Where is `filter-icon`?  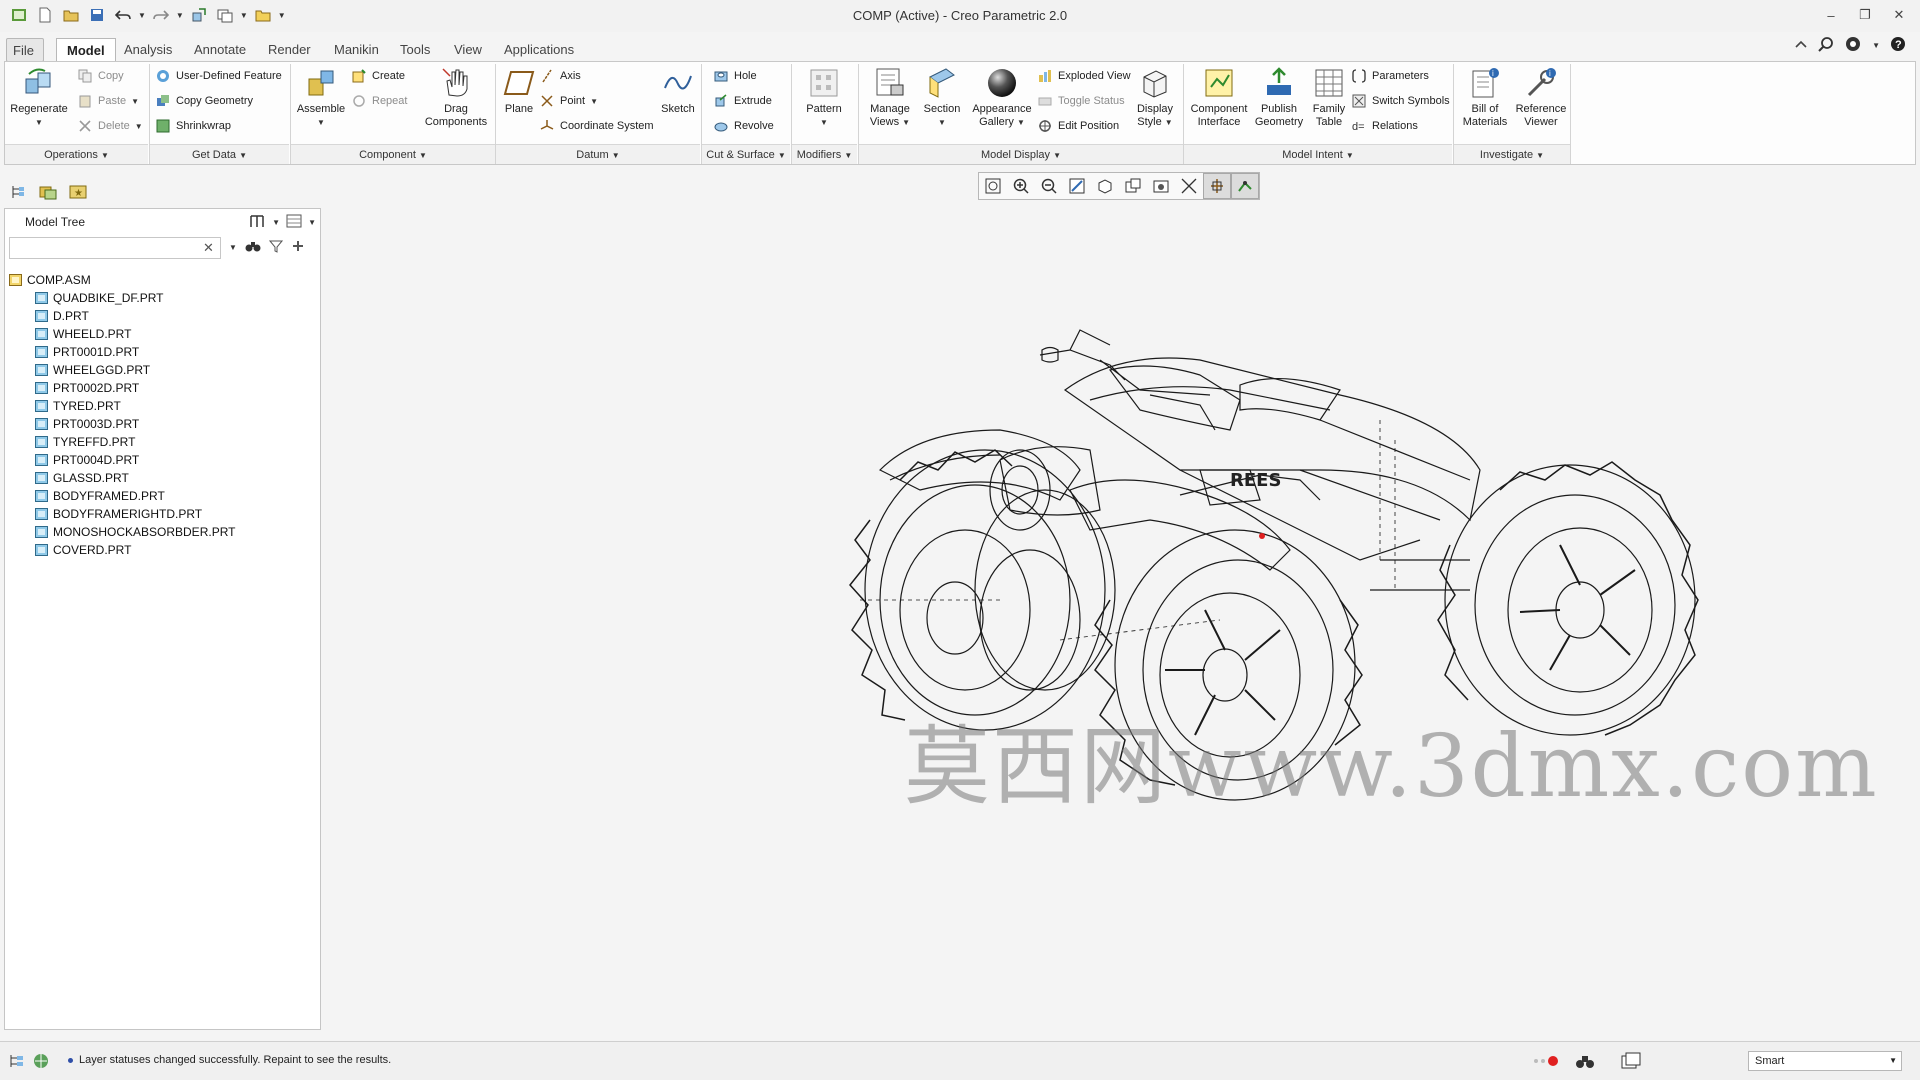 filter-icon is located at coordinates (275, 247).